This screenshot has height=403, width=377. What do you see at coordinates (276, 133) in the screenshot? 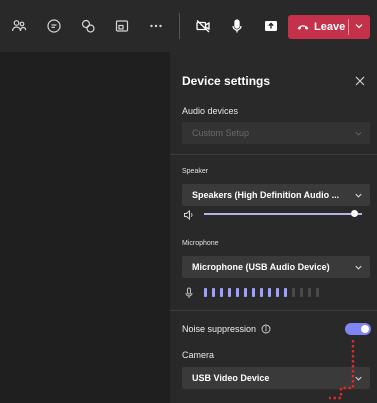
I see `audio-devices-dropdown: Custom Setup` at bounding box center [276, 133].